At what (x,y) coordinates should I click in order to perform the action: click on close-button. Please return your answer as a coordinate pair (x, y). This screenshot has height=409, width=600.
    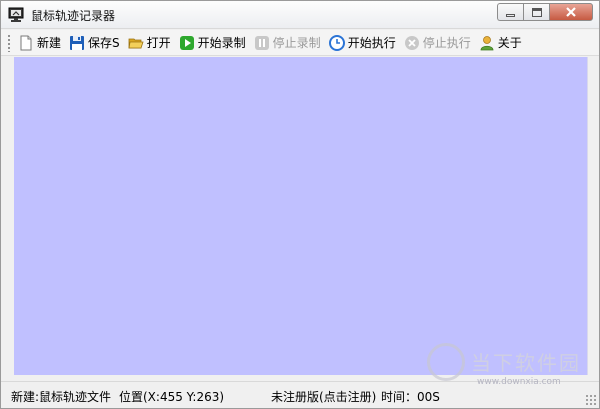
    Looking at the image, I should click on (571, 12).